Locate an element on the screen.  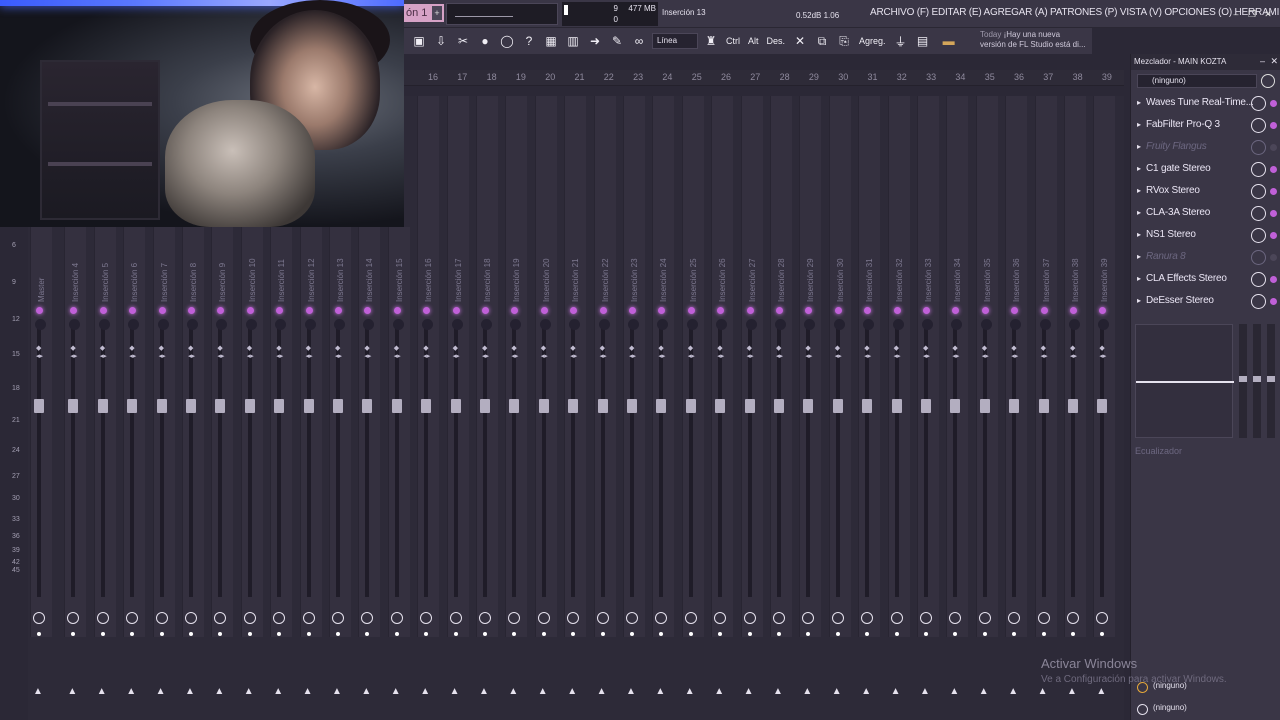
mixer-track: Inserción 5 ◆ ◂▸ is located at coordinates (104, 432).